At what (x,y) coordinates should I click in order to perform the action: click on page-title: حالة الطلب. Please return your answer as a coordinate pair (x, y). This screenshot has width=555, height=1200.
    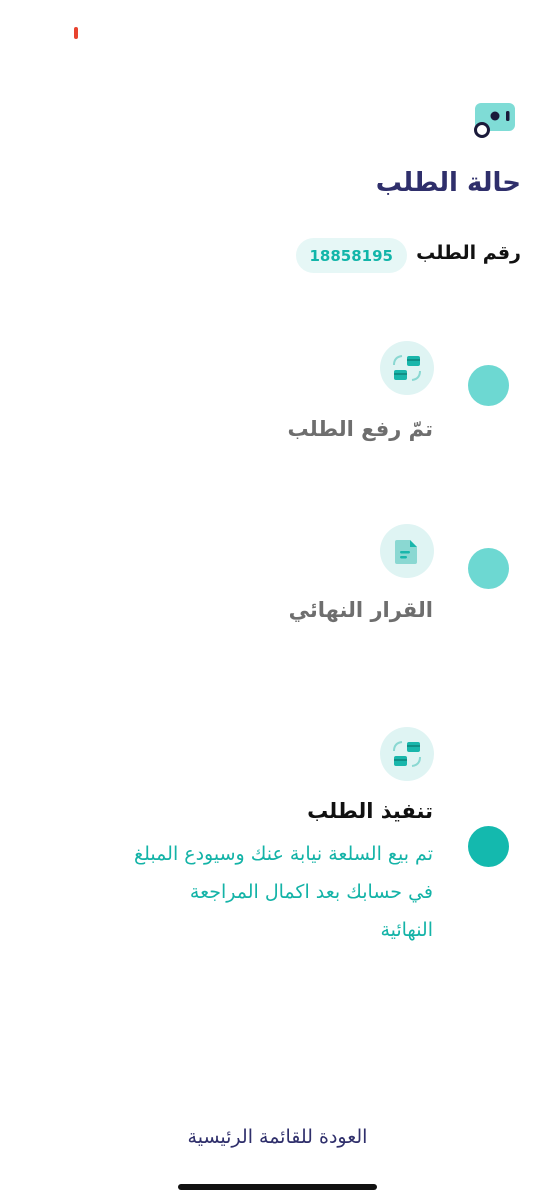
    Looking at the image, I should click on (448, 183).